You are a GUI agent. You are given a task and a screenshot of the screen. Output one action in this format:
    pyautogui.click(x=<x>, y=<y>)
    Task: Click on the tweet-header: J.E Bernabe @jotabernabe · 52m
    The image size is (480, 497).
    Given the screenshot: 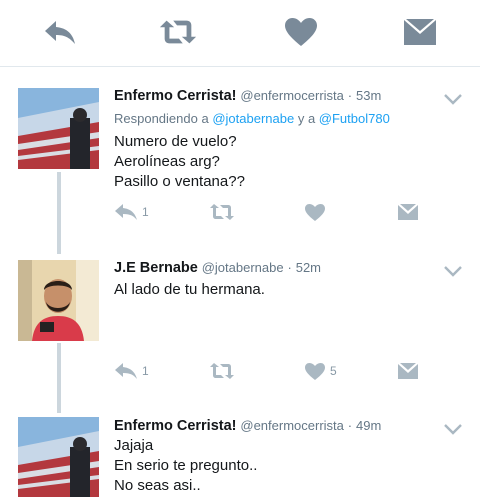 What is the action you would take?
    pyautogui.click(x=217, y=267)
    